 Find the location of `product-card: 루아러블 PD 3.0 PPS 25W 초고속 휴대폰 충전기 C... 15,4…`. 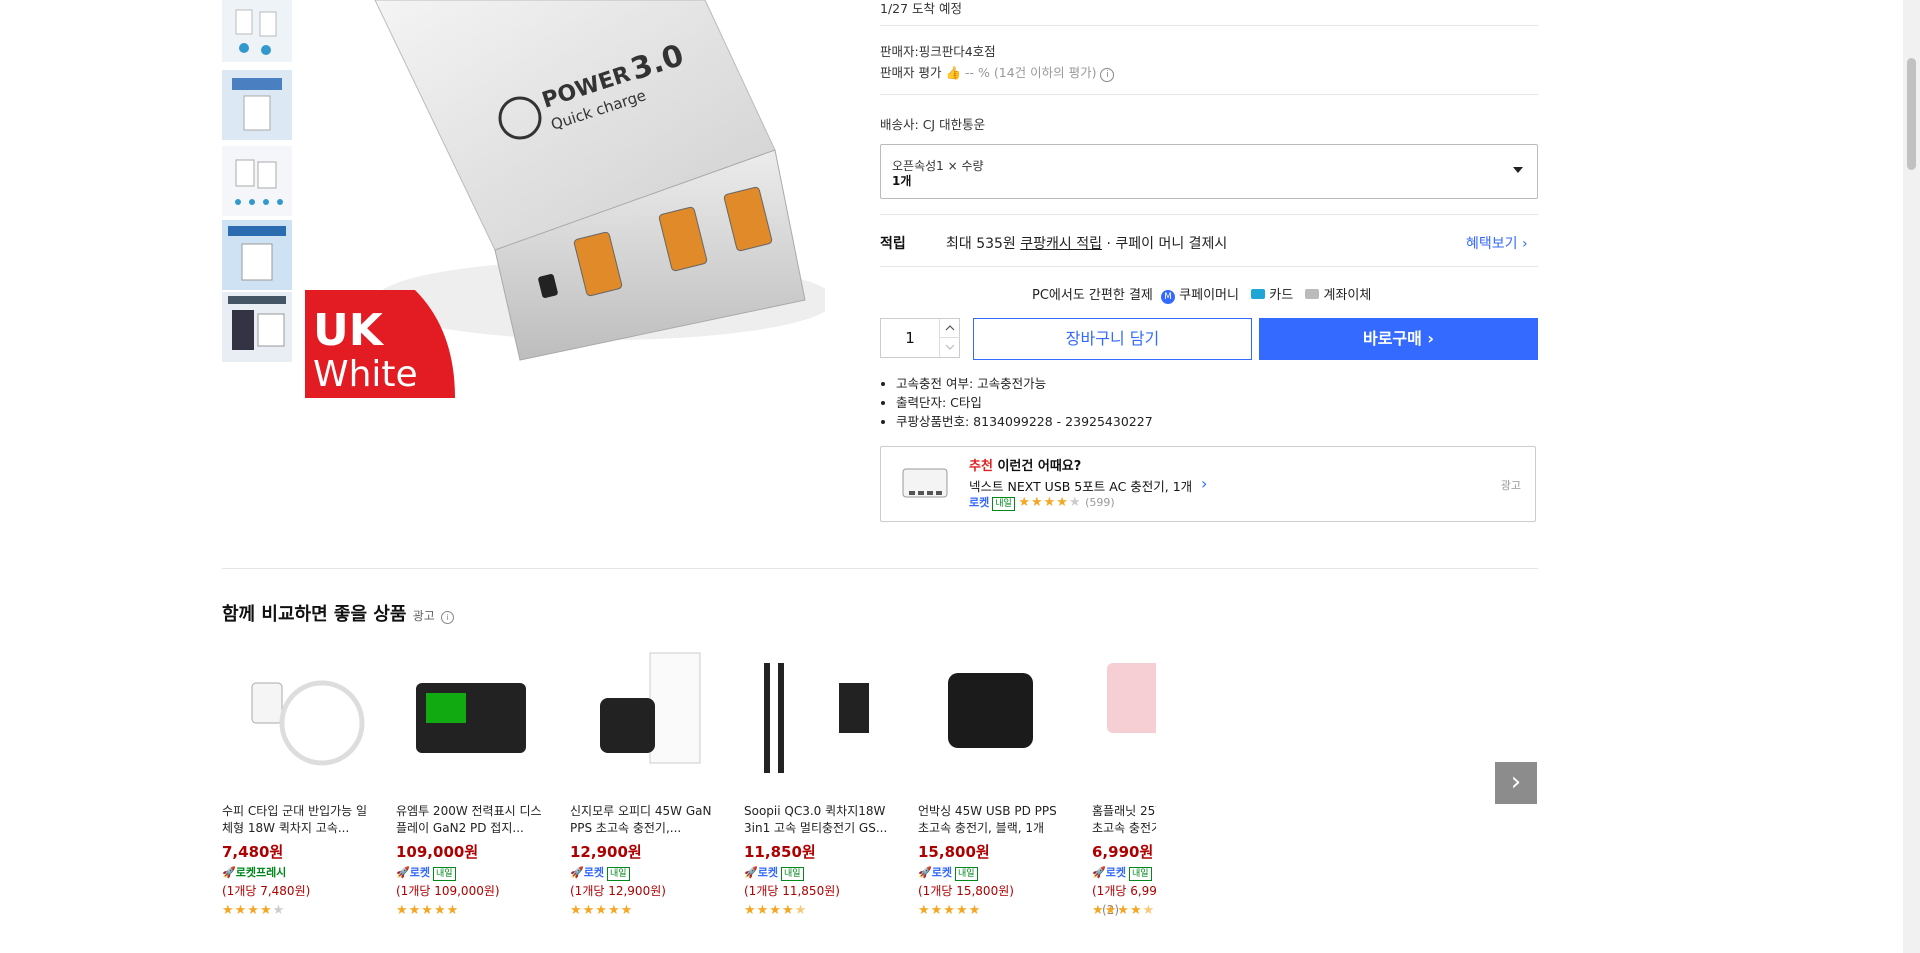

product-card: 루아러블 PD 3.0 PPS 25W 초고속 휴대폰 충전기 C... 15,4… is located at coordinates (1341, 780).